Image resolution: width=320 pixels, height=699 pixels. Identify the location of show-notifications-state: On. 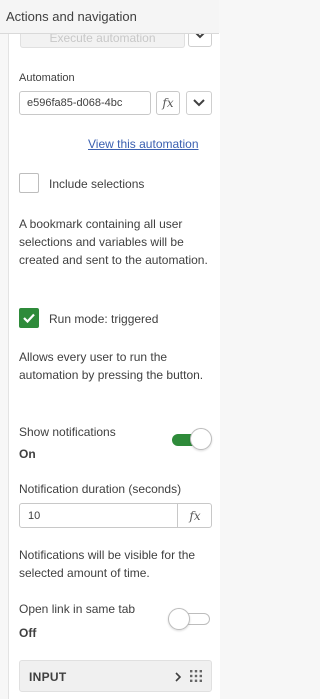
(27, 454).